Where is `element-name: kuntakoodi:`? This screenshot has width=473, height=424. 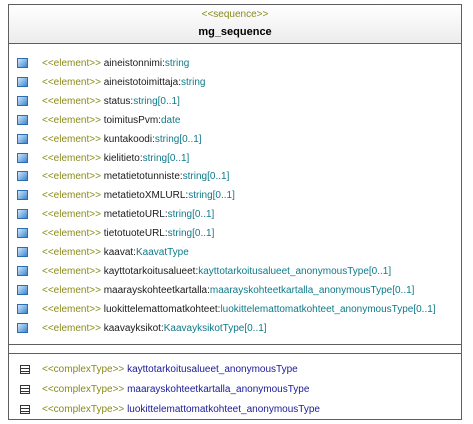 element-name: kuntakoodi: is located at coordinates (129, 139).